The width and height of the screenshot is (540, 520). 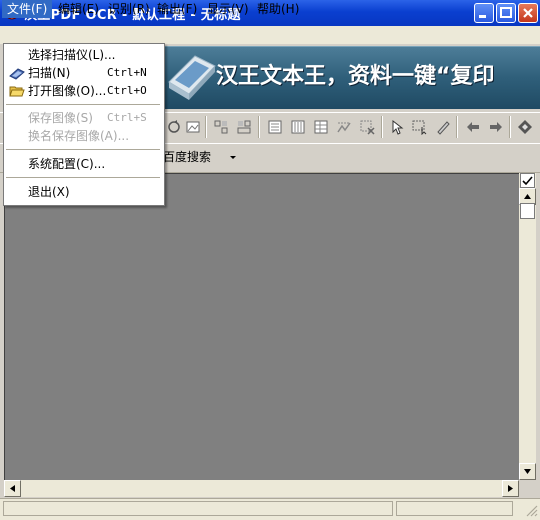 I want to click on layout-icon, so click(x=221, y=127).